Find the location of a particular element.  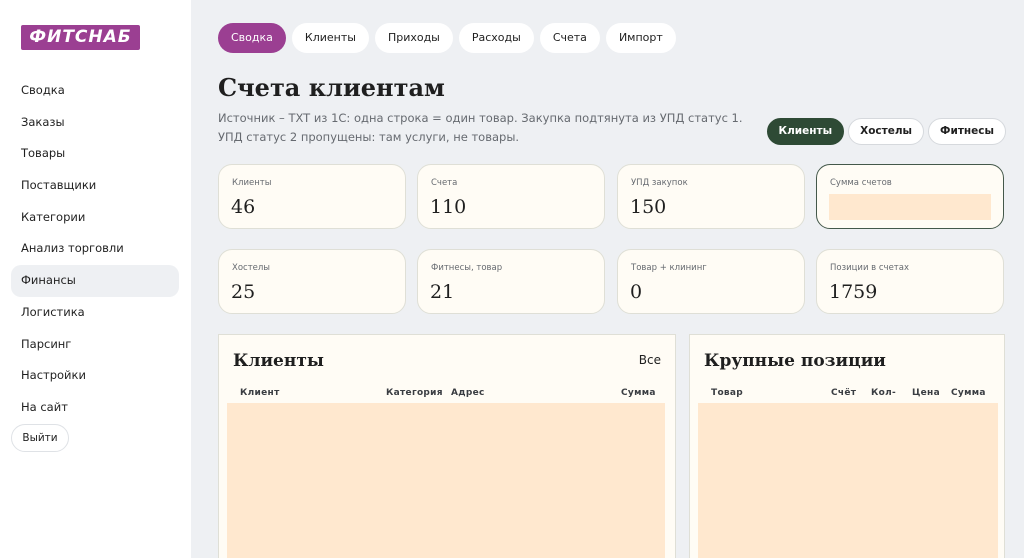

stat-value: 25 is located at coordinates (243, 292).